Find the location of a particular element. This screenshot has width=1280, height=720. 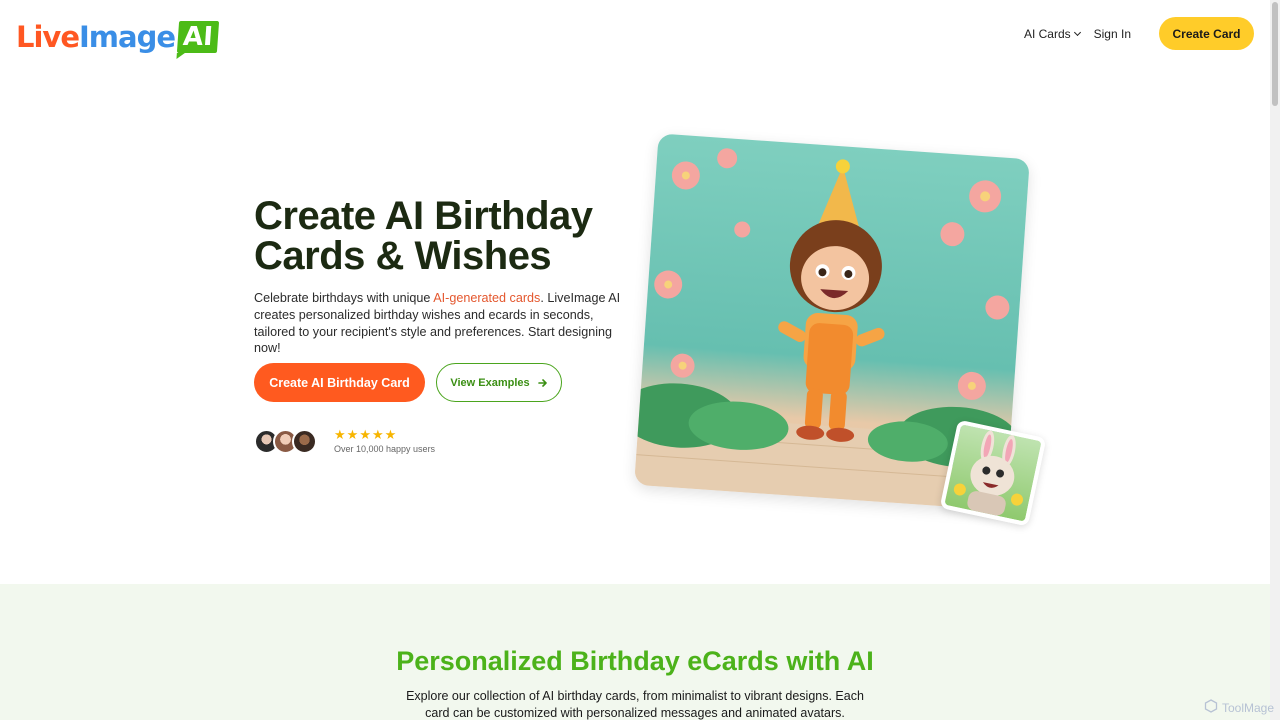

main-nav: AI Cards Sign In Create Card is located at coordinates (1139, 33).